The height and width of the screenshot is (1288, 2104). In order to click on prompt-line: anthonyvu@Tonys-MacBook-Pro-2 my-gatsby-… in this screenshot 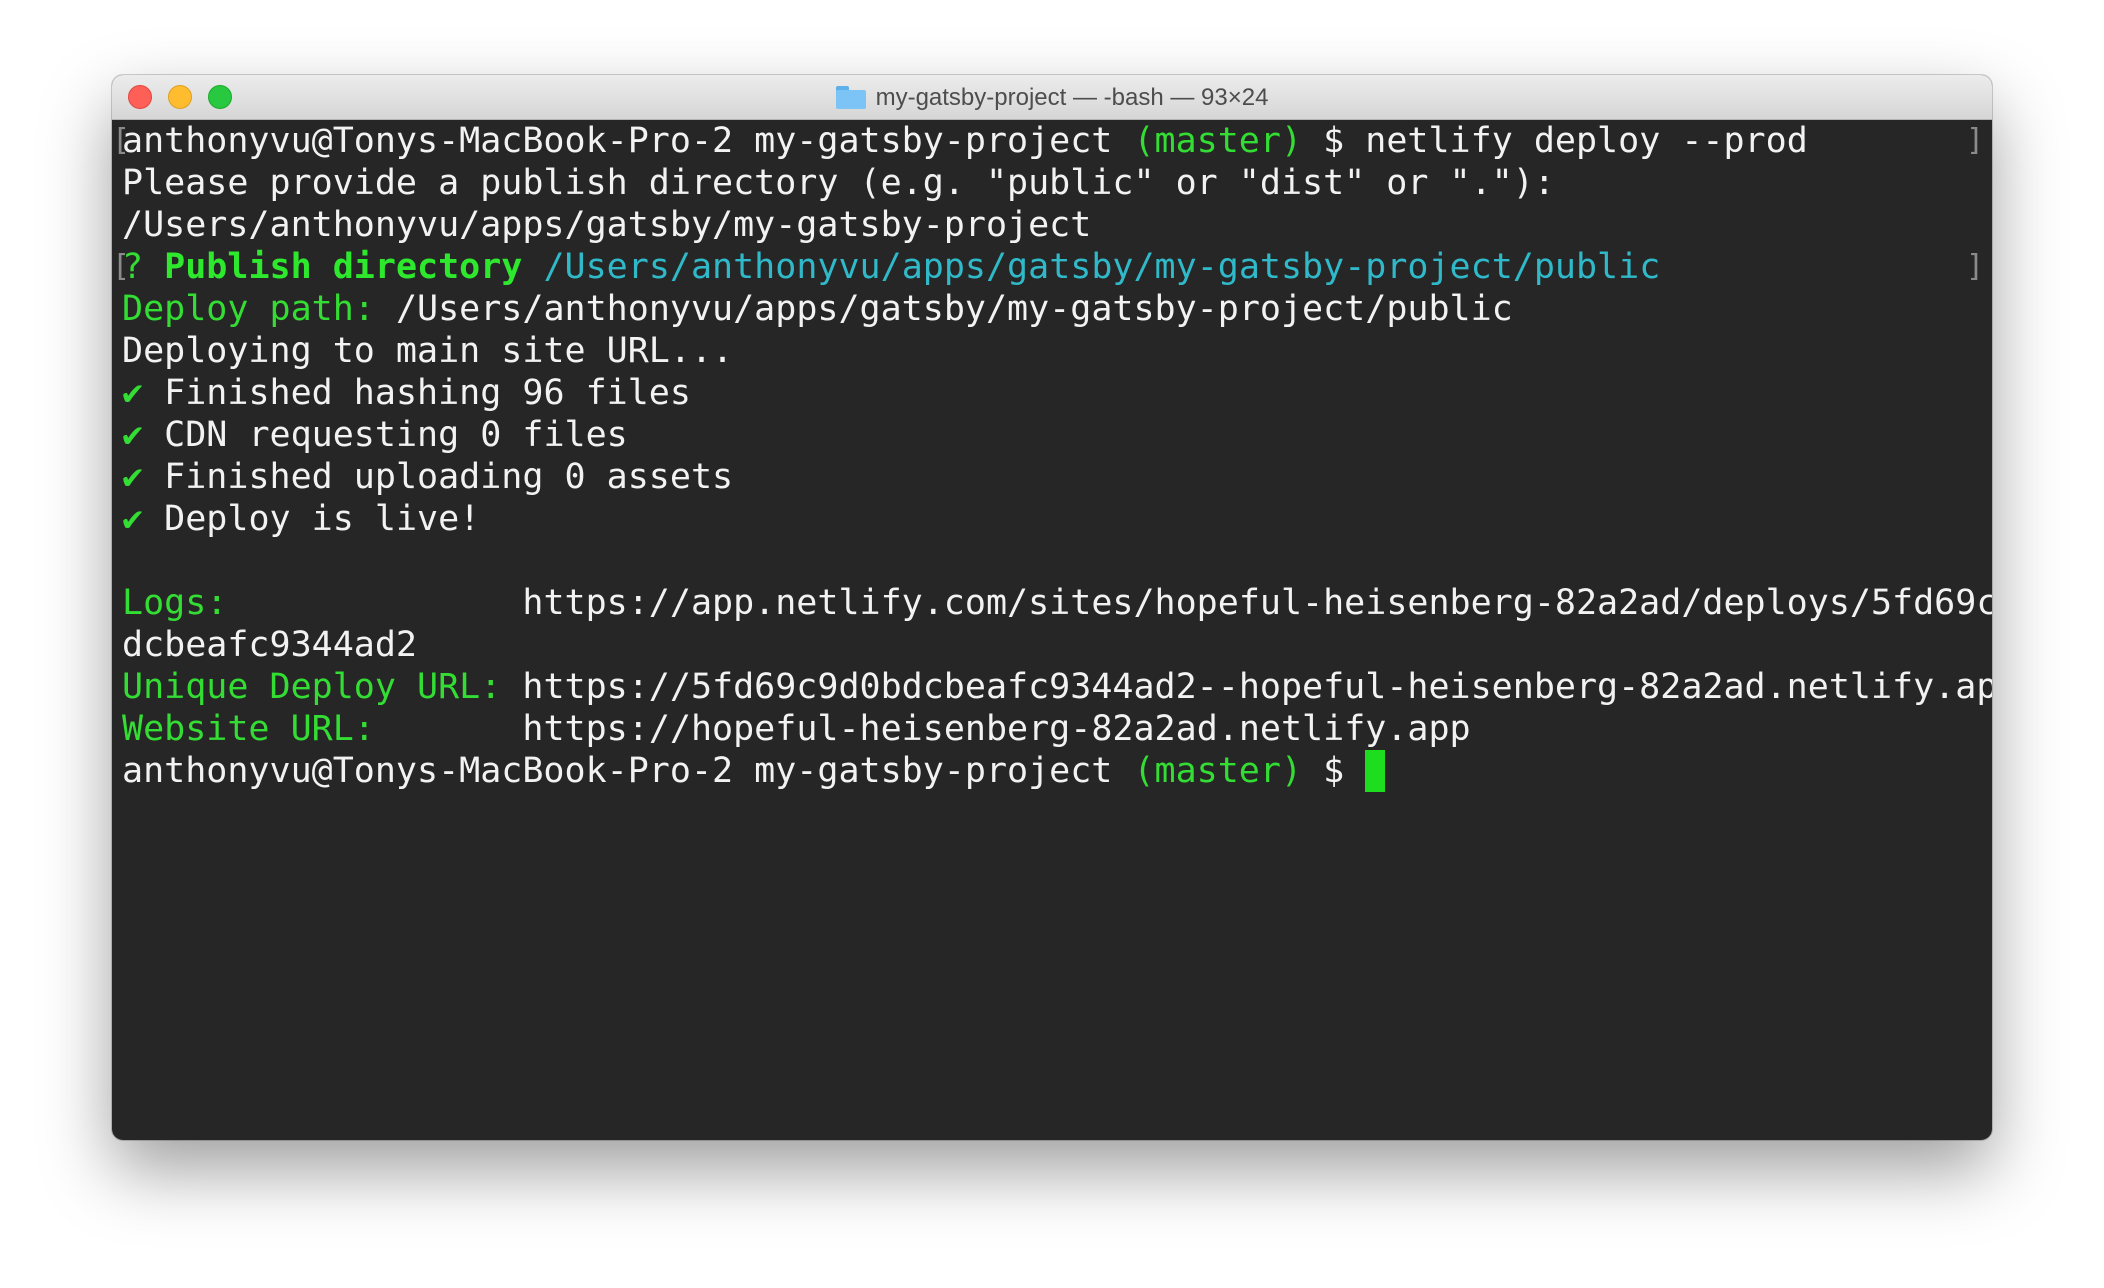, I will do `click(1057, 771)`.